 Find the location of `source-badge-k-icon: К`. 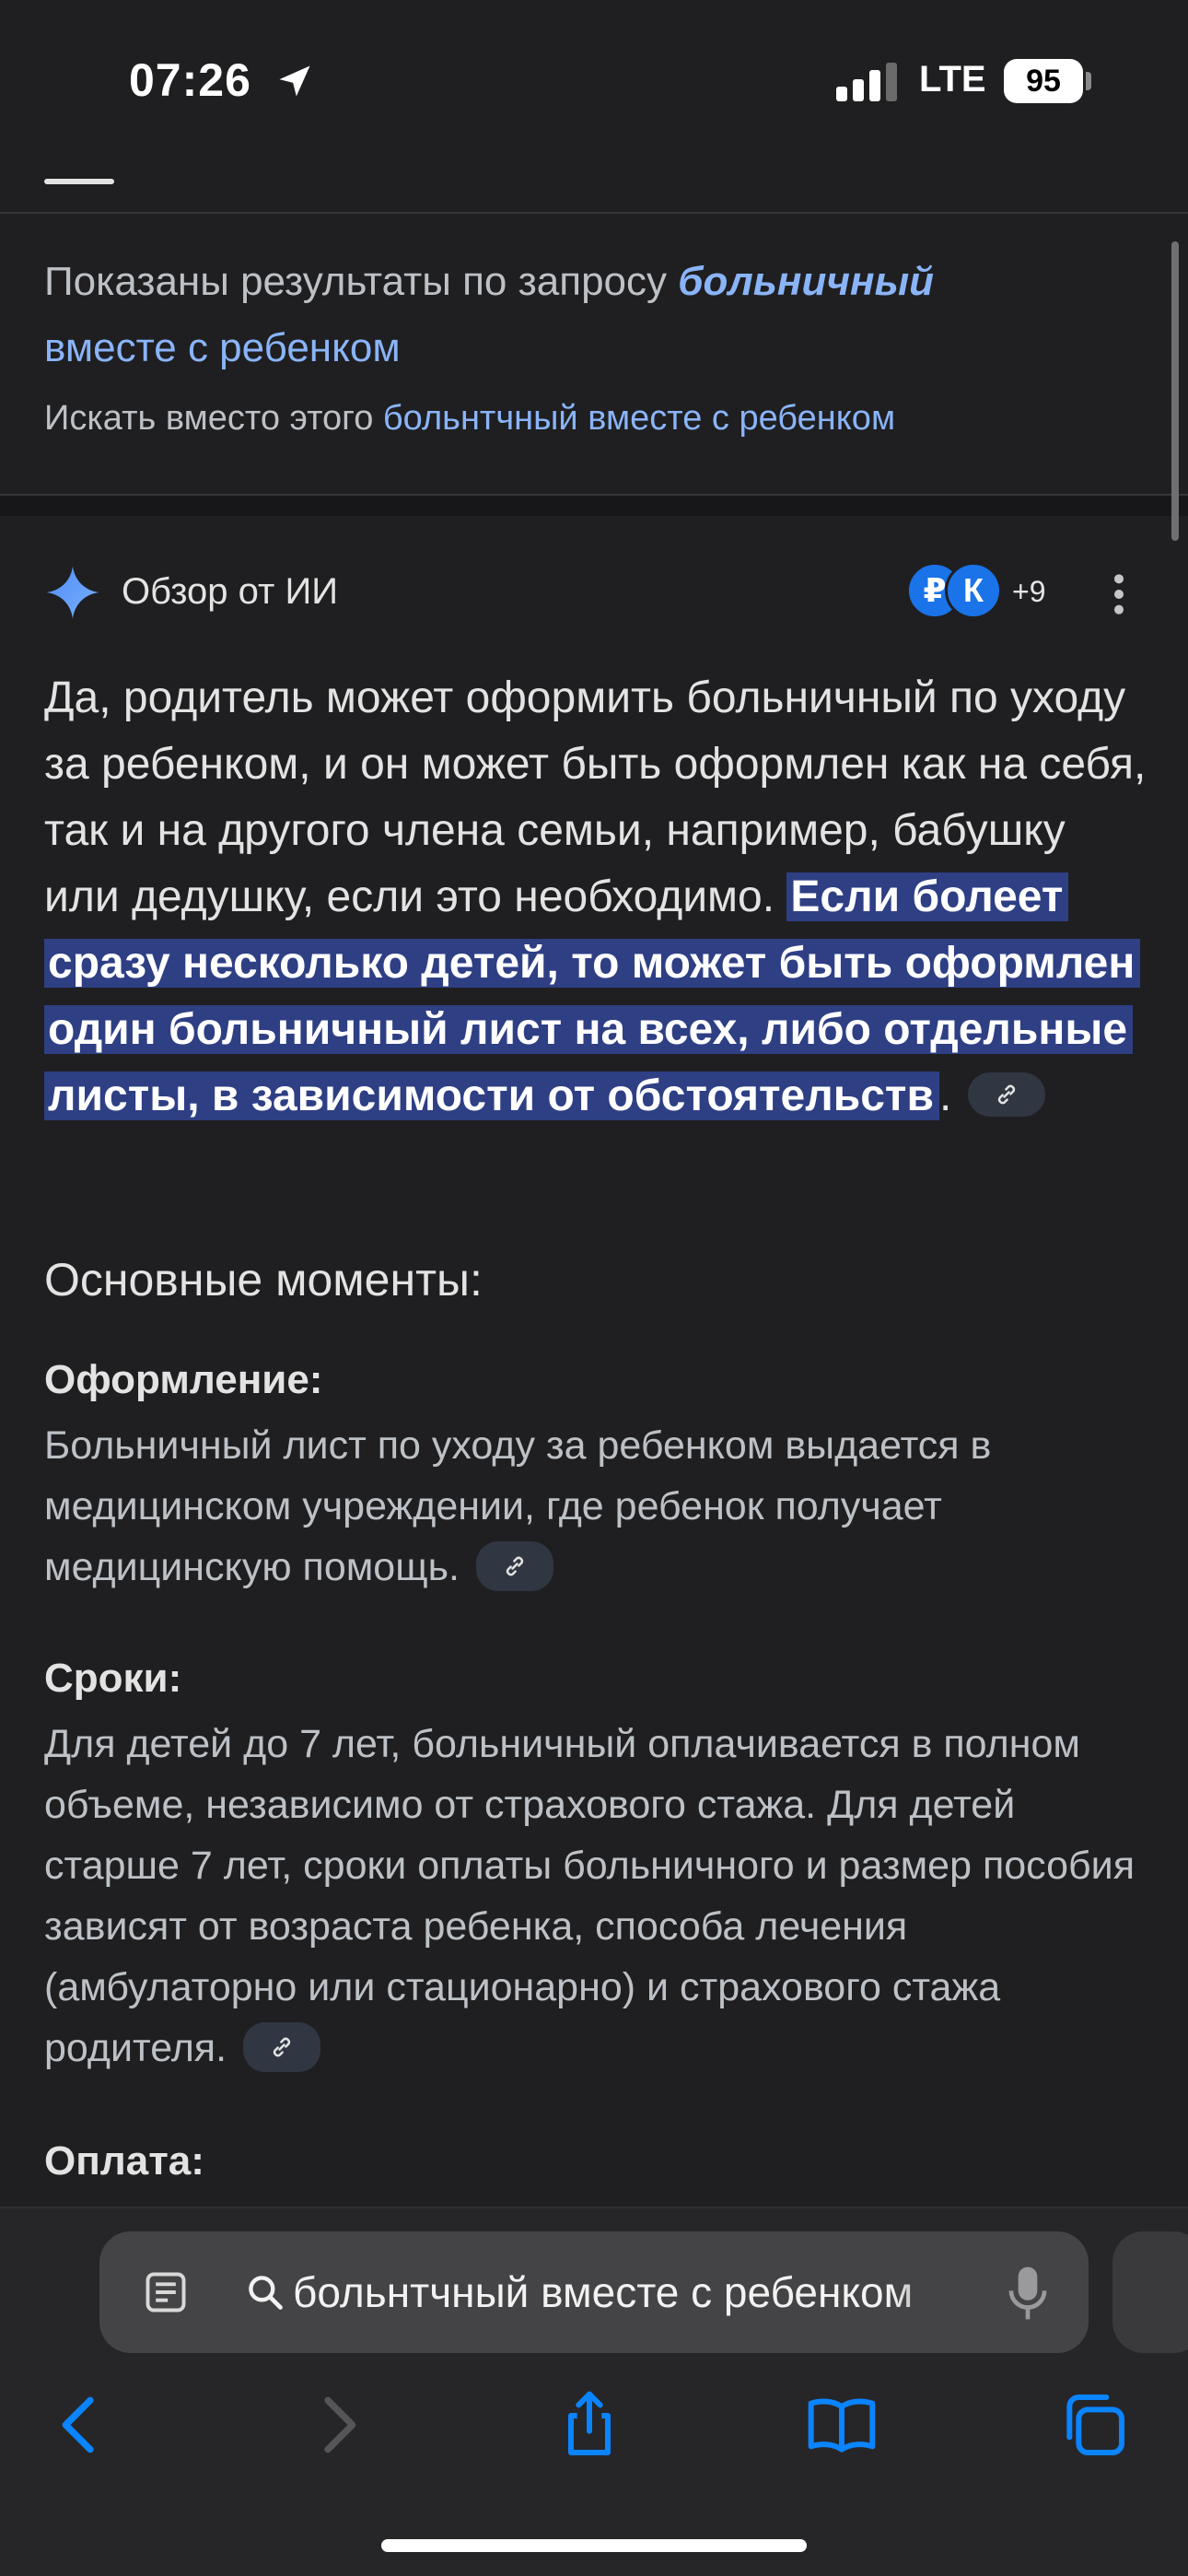

source-badge-k-icon: К is located at coordinates (973, 590).